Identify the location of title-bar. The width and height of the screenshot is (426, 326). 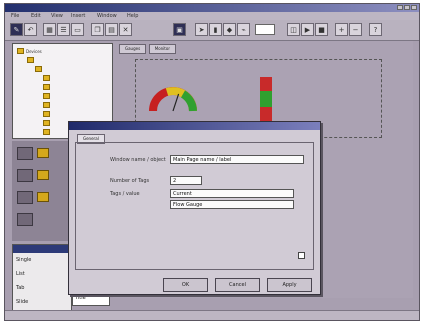
(212, 8).